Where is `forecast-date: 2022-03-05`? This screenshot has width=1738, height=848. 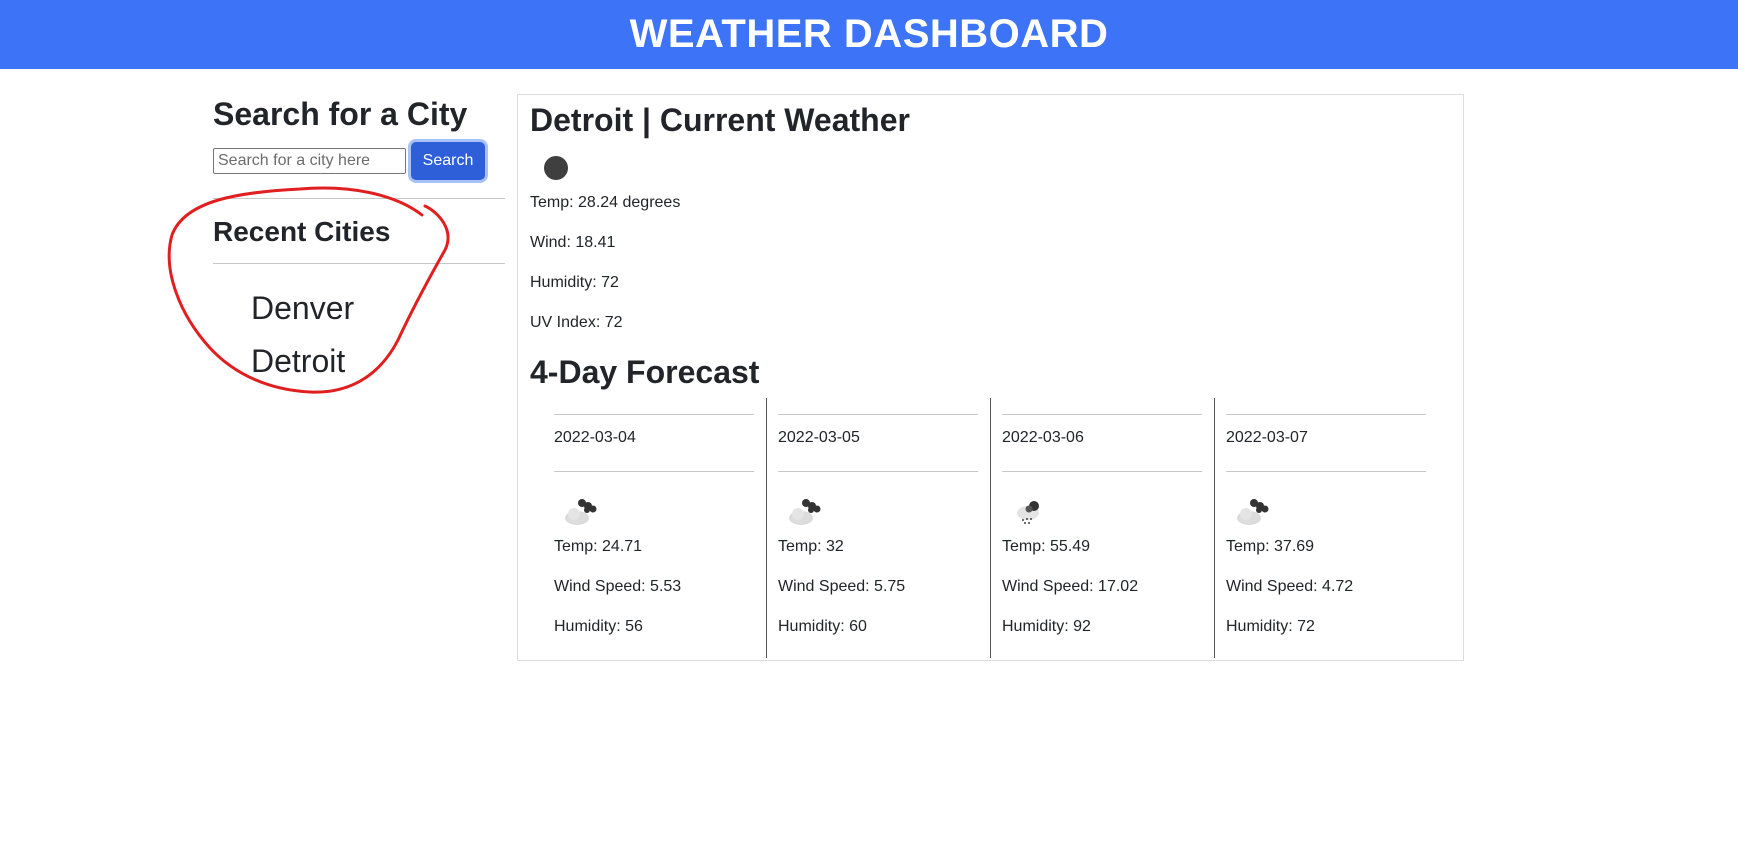 forecast-date: 2022-03-05 is located at coordinates (819, 437).